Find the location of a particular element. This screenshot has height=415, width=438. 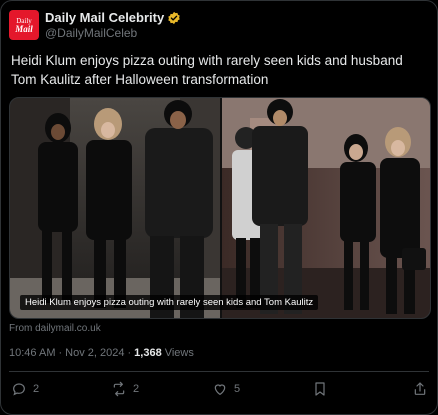

like-count: 5 is located at coordinates (237, 389).